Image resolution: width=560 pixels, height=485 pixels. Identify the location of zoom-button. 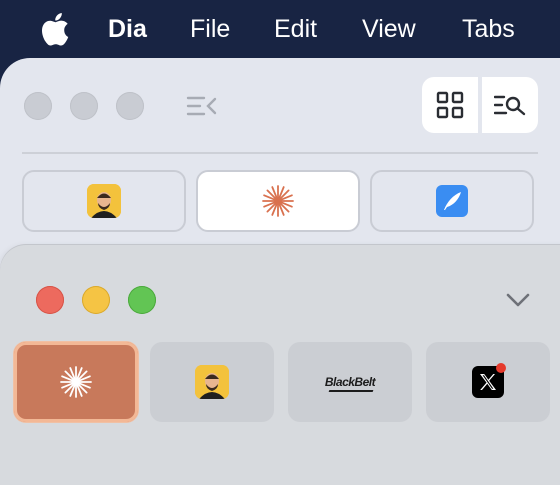
(142, 300).